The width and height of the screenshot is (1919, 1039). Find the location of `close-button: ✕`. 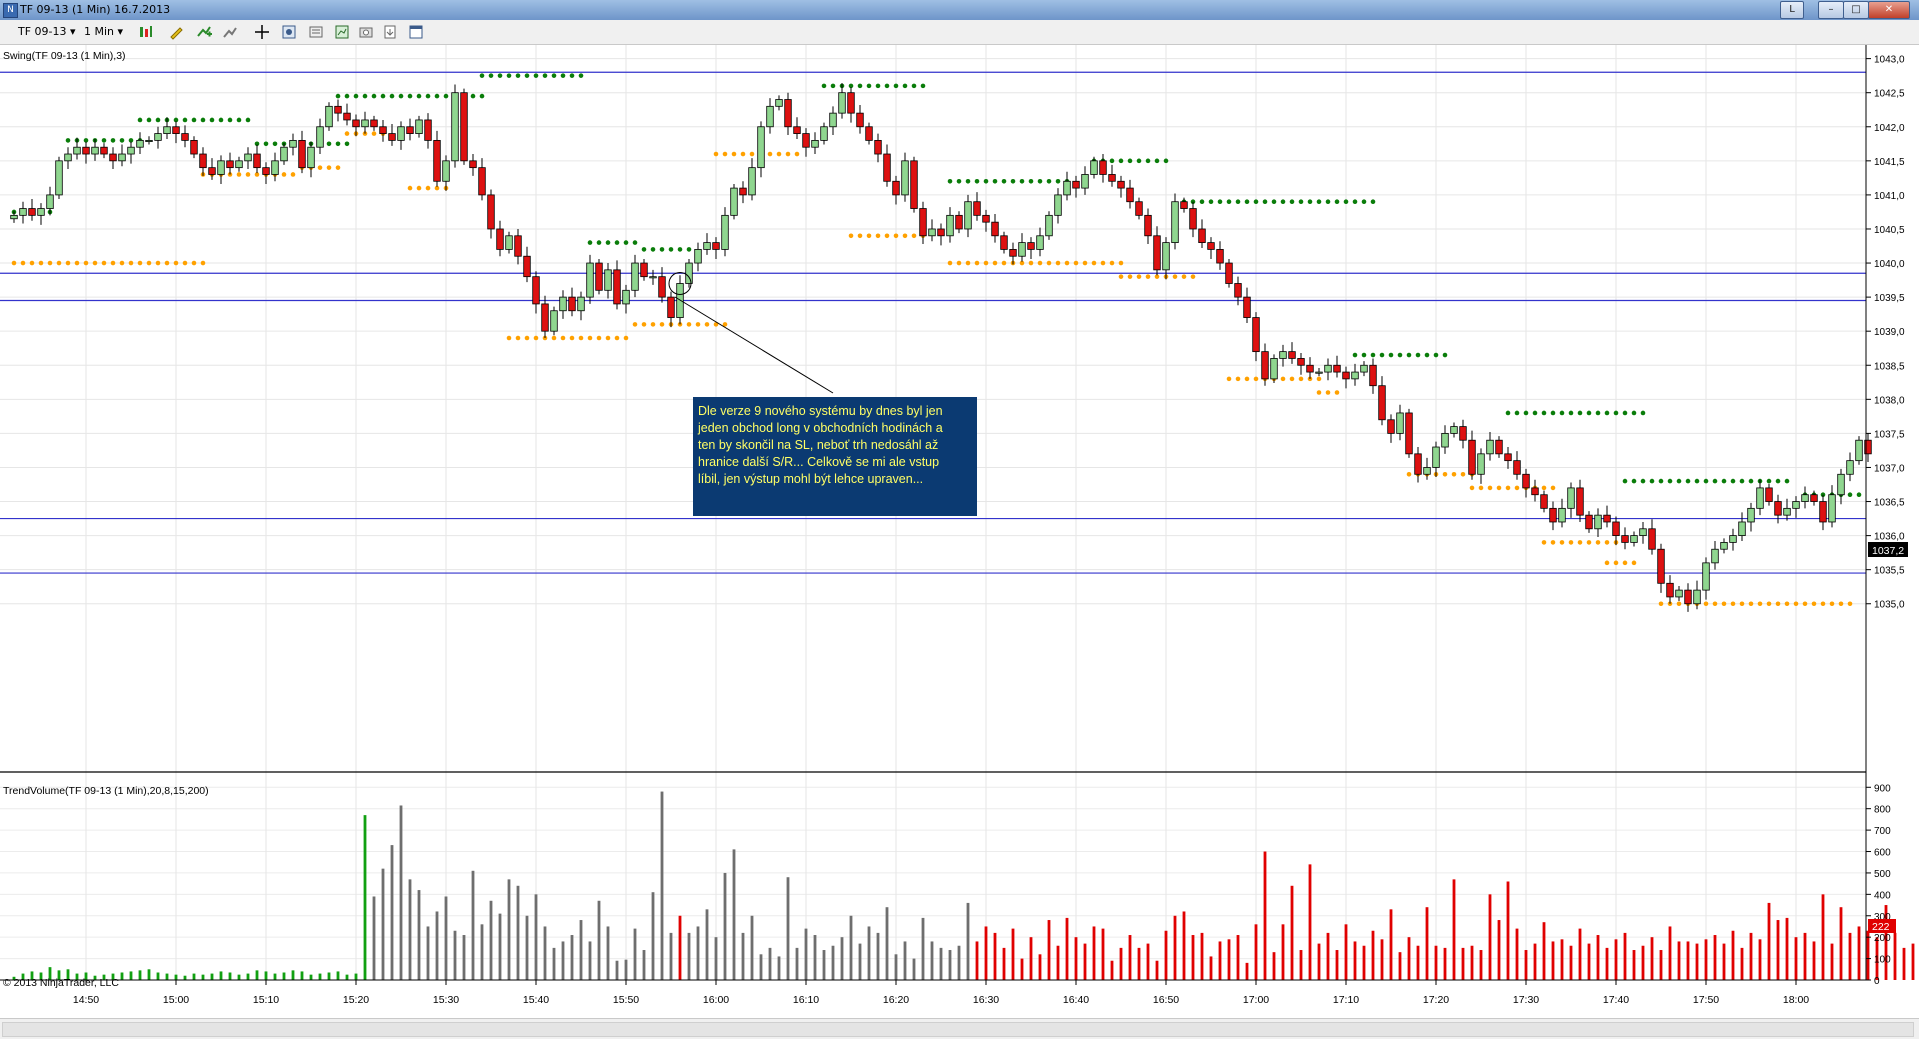

close-button: ✕ is located at coordinates (1889, 10).